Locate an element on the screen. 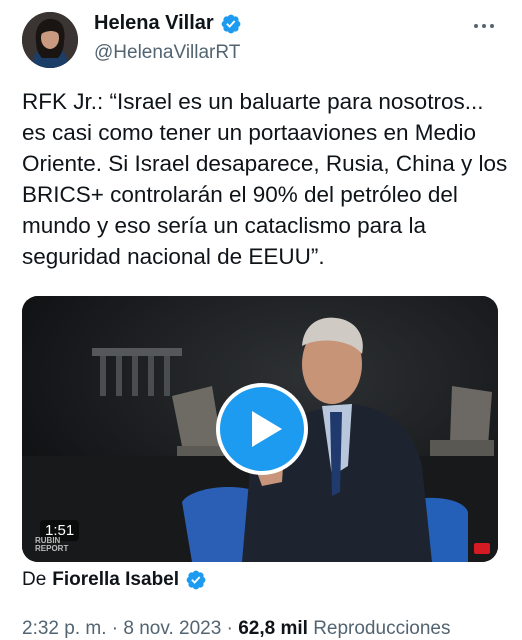  channel-watermark: RUBIN REPORT is located at coordinates (51, 545).